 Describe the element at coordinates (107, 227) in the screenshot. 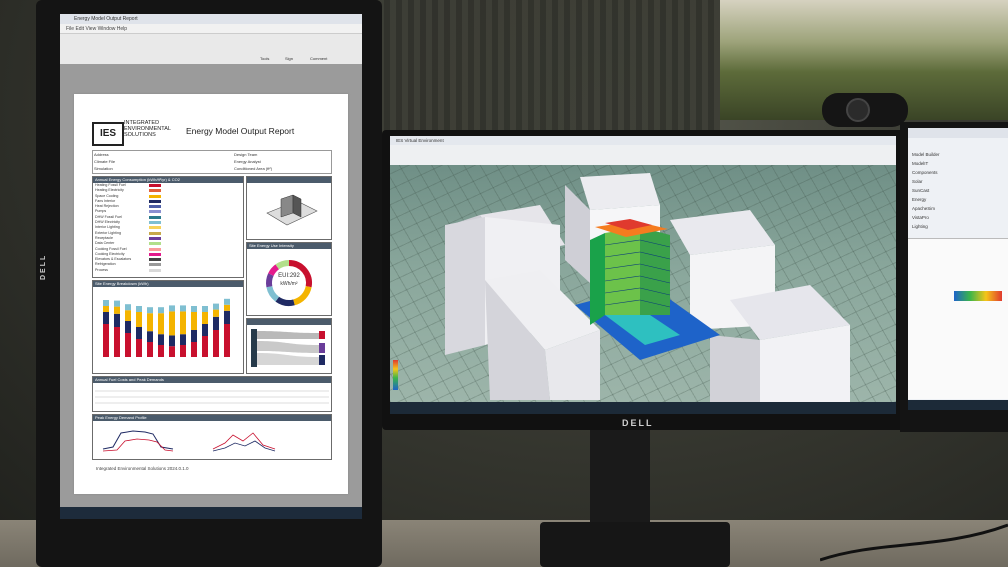

I see `energy-category-label: Interior Lighting` at that location.